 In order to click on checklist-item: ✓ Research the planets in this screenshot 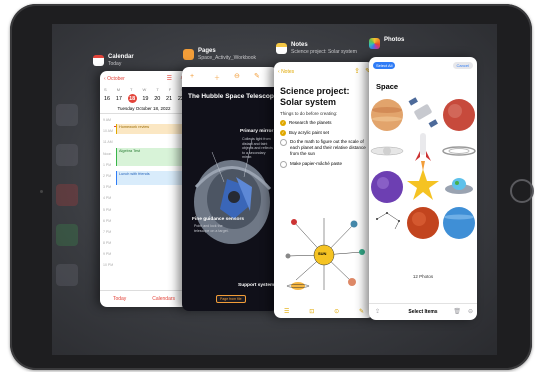, I will do `click(325, 123)`.